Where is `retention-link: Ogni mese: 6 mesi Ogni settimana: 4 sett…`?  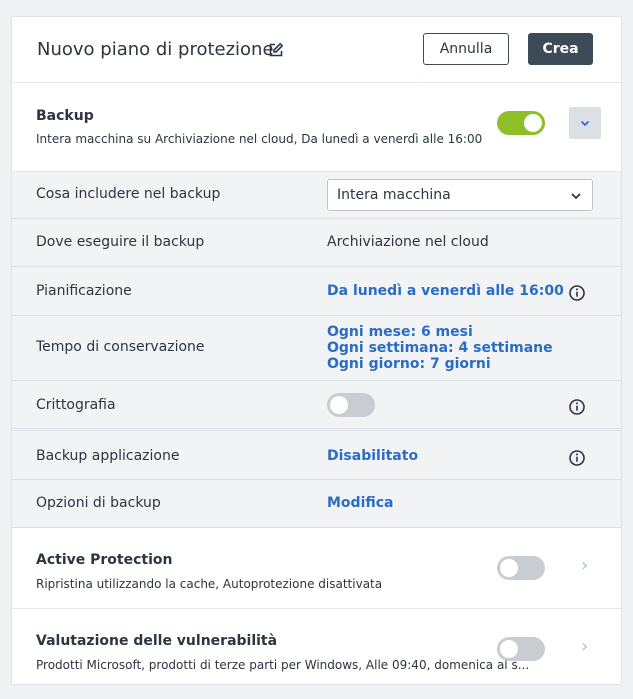 retention-link: Ogni mese: 6 mesi Ogni settimana: 4 sett… is located at coordinates (440, 348).